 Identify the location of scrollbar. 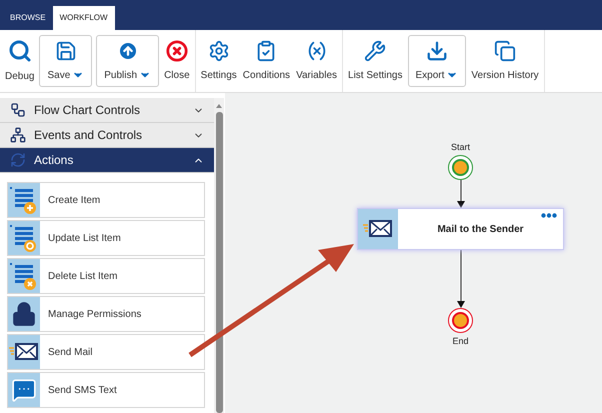
(219, 255).